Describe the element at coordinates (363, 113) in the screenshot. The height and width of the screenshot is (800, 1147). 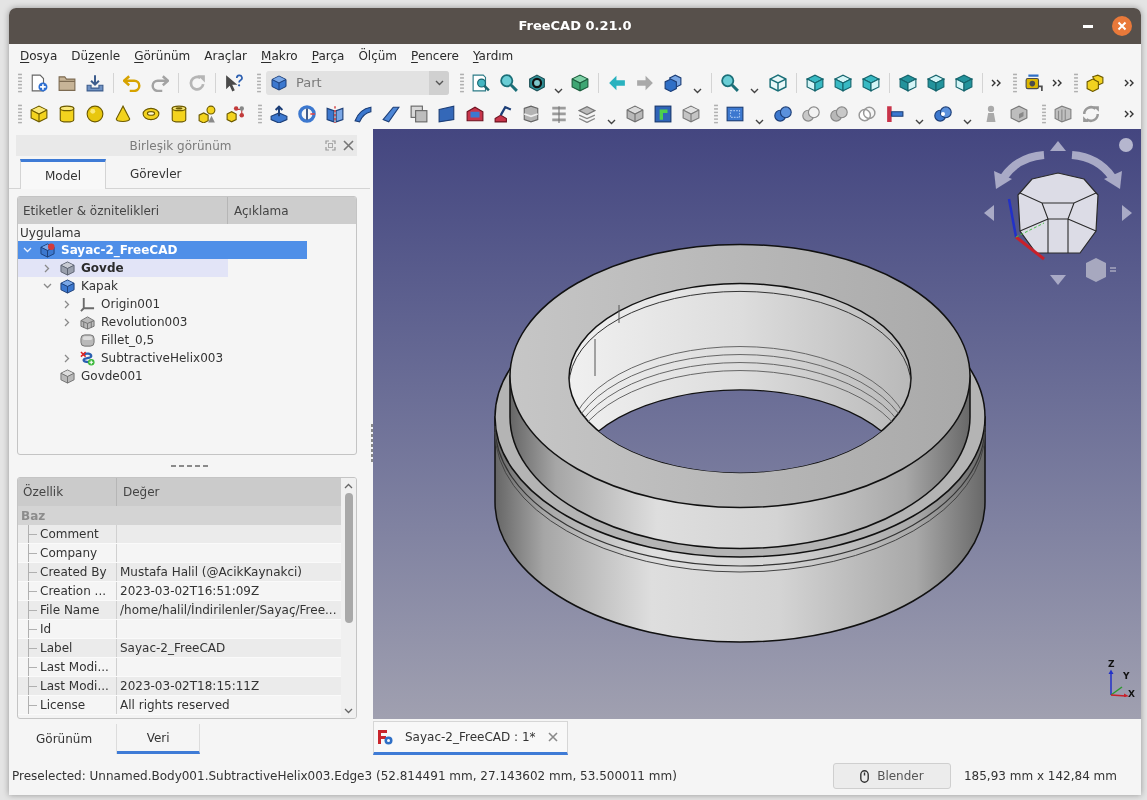
I see `curved-sheet-icon` at that location.